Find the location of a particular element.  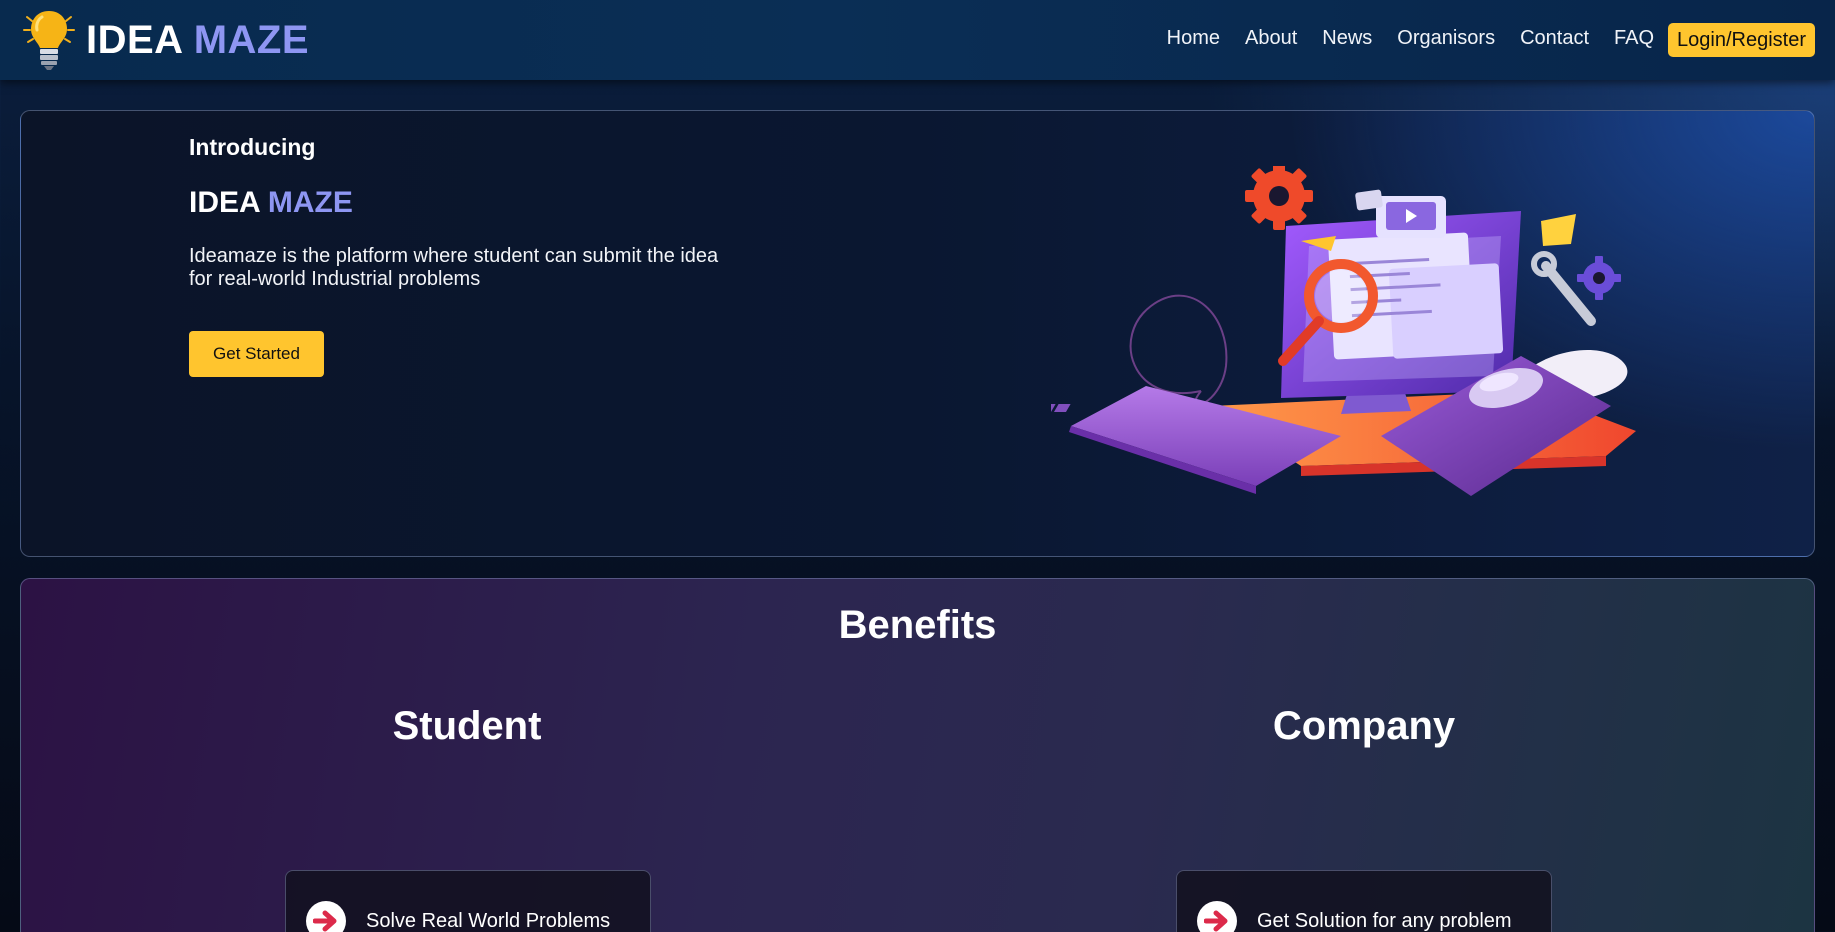

brand-word-maze: MAZE is located at coordinates (251, 40).